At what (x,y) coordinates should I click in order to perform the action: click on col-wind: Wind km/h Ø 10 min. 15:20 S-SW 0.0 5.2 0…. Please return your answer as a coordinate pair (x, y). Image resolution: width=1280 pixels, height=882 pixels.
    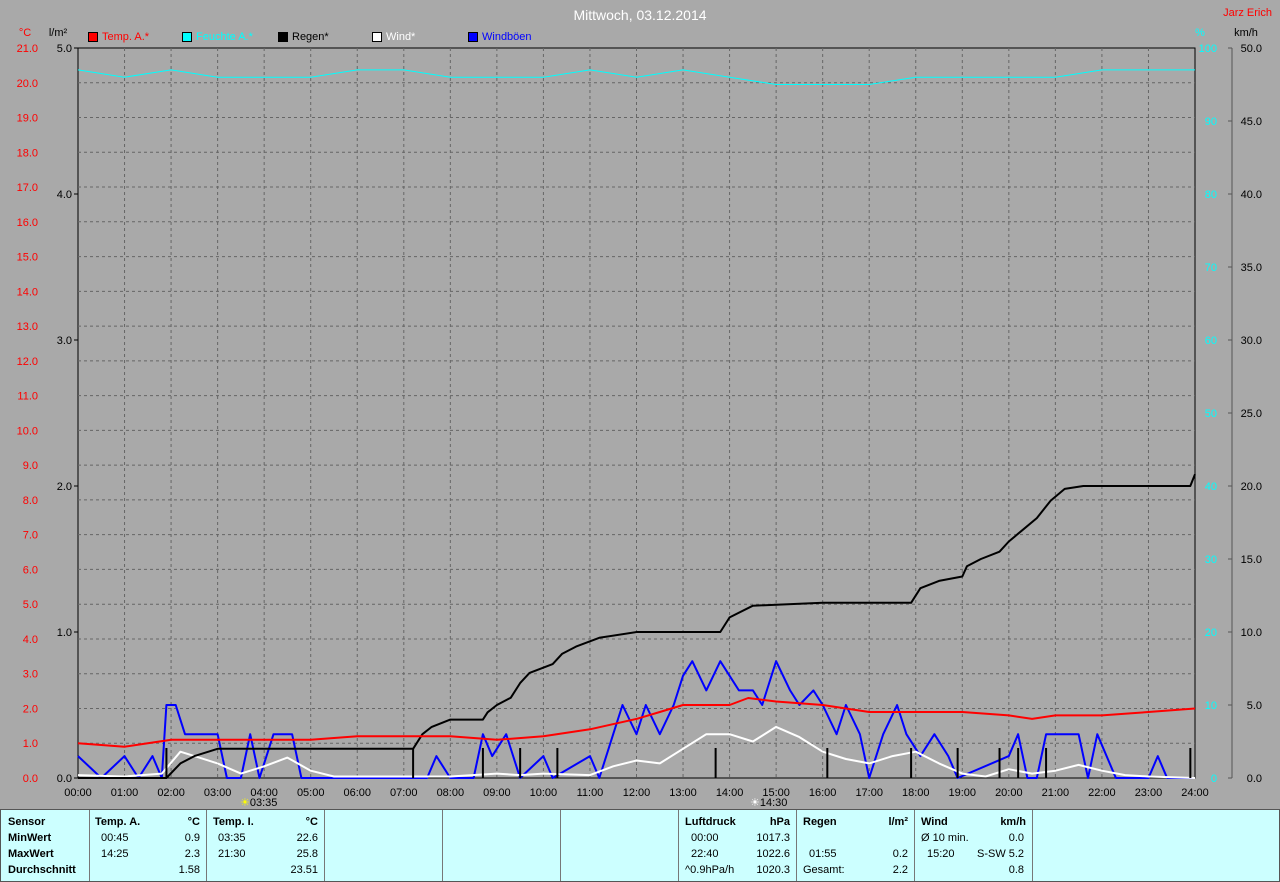
    Looking at the image, I should click on (974, 845).